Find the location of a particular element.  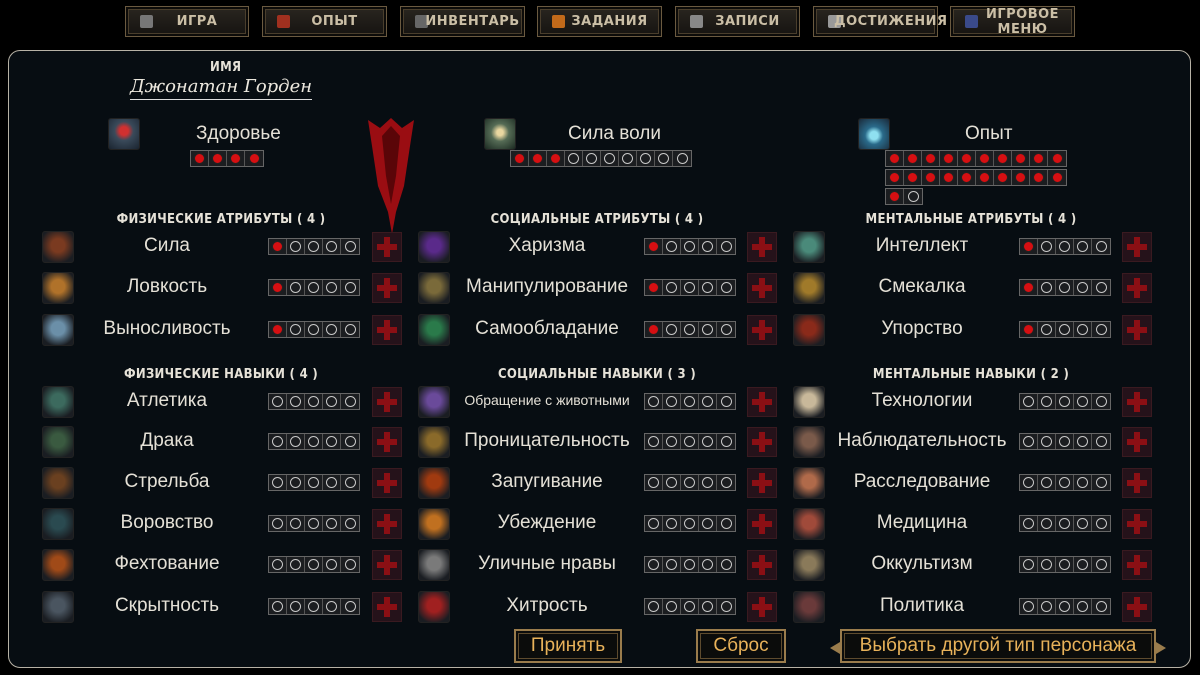

nav-tab-4: ЗАПИСИ is located at coordinates (737, 21).